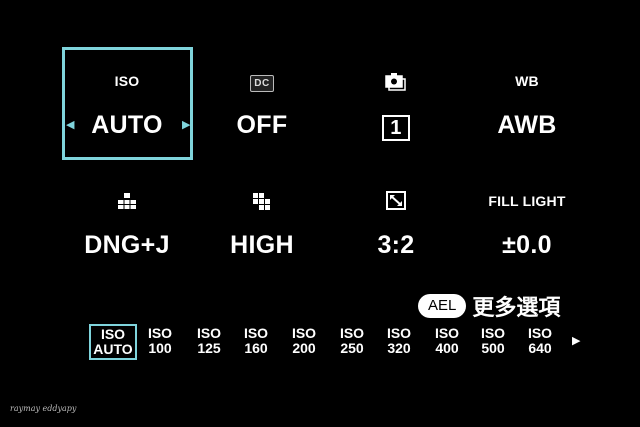  What do you see at coordinates (527, 245) in the screenshot?
I see `fill-light-value: ±0.0` at bounding box center [527, 245].